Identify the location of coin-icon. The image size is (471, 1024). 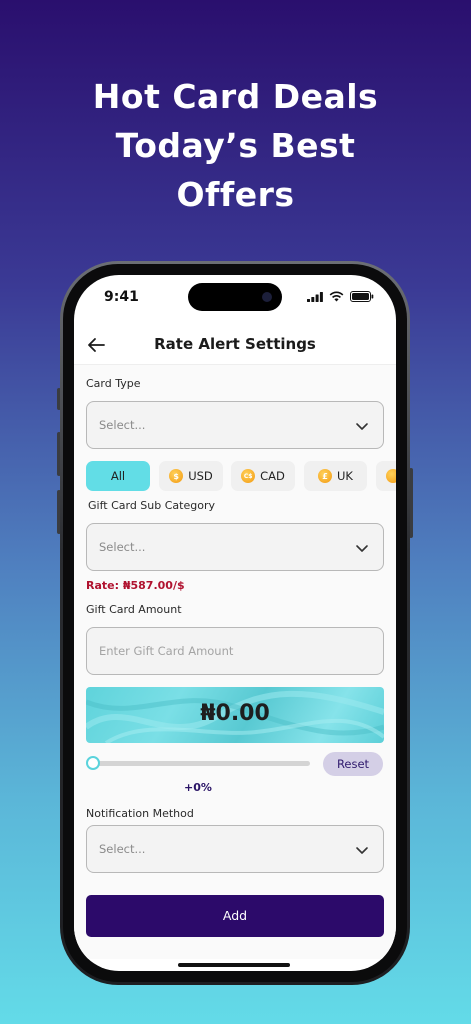
(391, 476).